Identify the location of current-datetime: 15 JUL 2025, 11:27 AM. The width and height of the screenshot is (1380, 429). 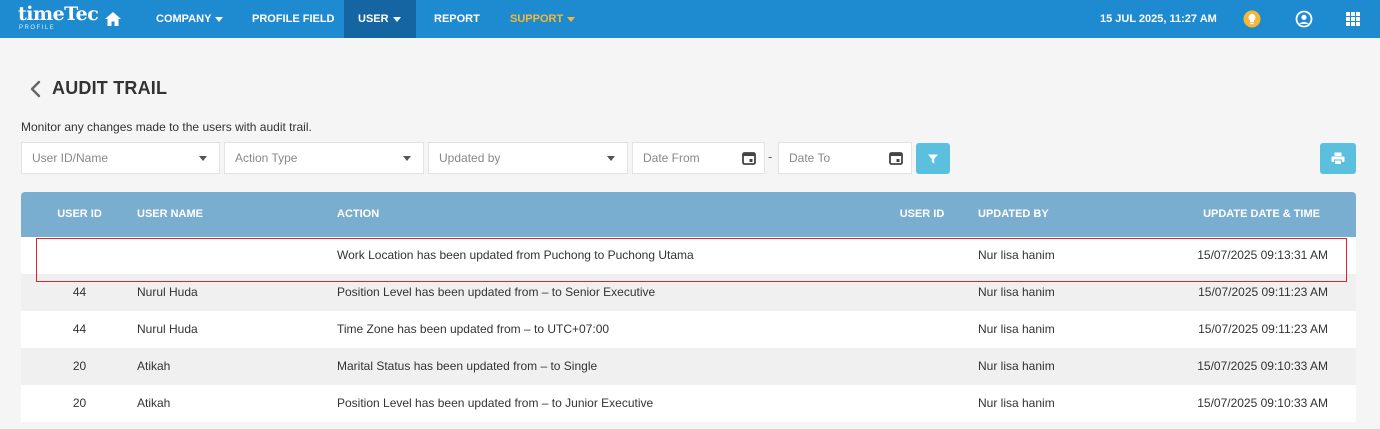
(1158, 19).